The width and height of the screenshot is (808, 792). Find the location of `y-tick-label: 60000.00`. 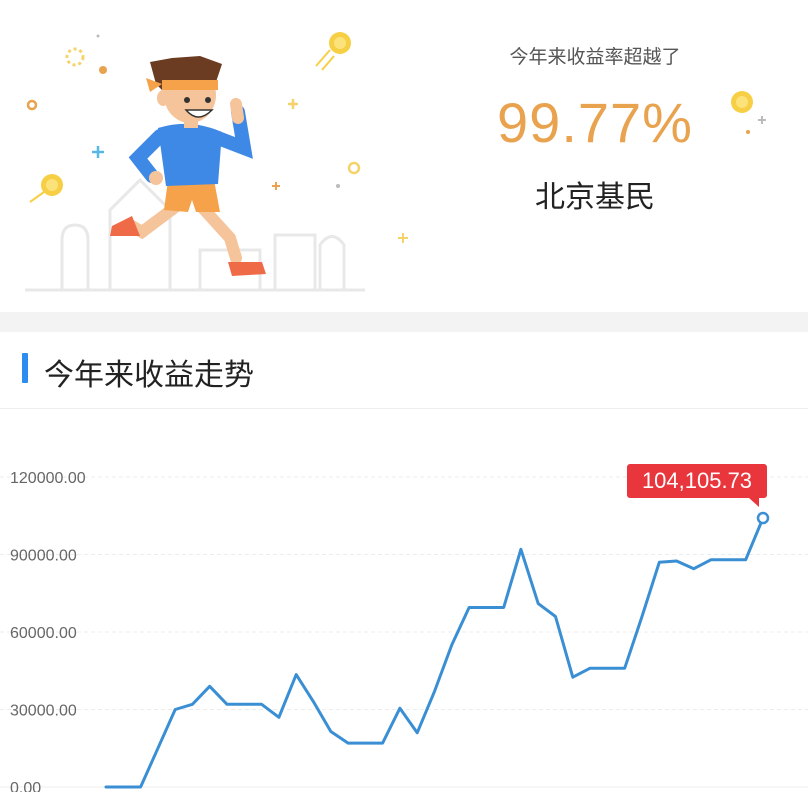

y-tick-label: 60000.00 is located at coordinates (43, 633).